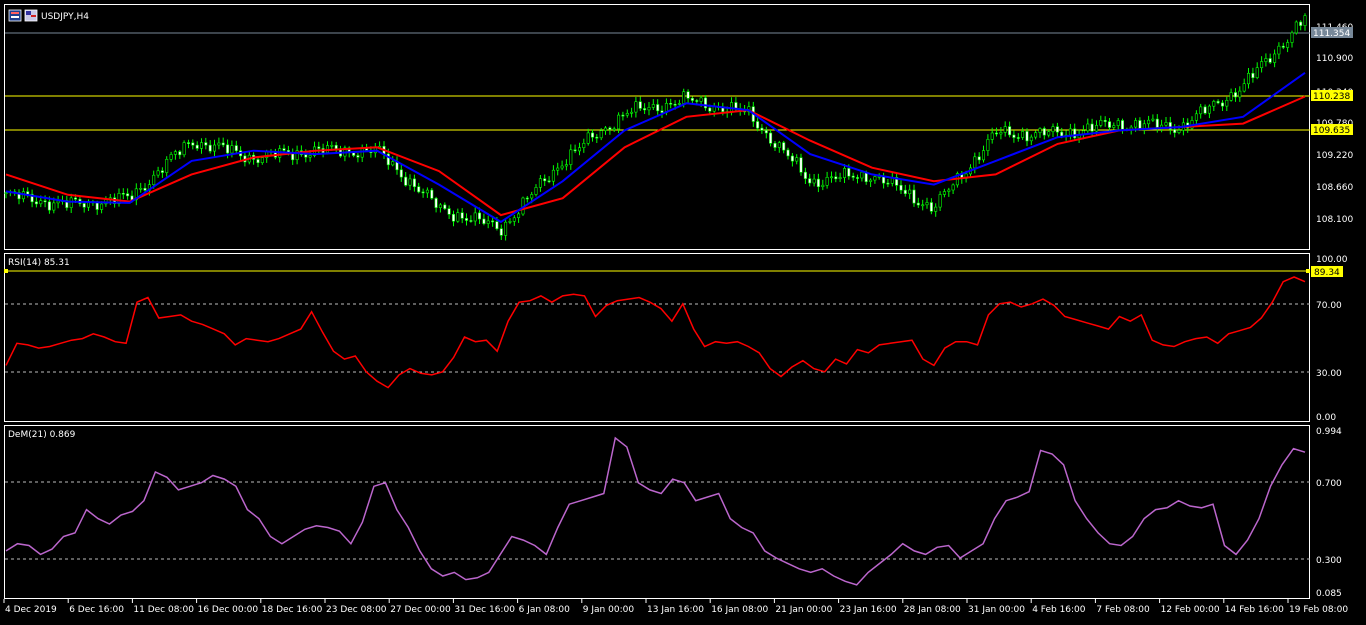 The width and height of the screenshot is (1366, 625). I want to click on current-price-badge: 111.354, so click(1332, 33).